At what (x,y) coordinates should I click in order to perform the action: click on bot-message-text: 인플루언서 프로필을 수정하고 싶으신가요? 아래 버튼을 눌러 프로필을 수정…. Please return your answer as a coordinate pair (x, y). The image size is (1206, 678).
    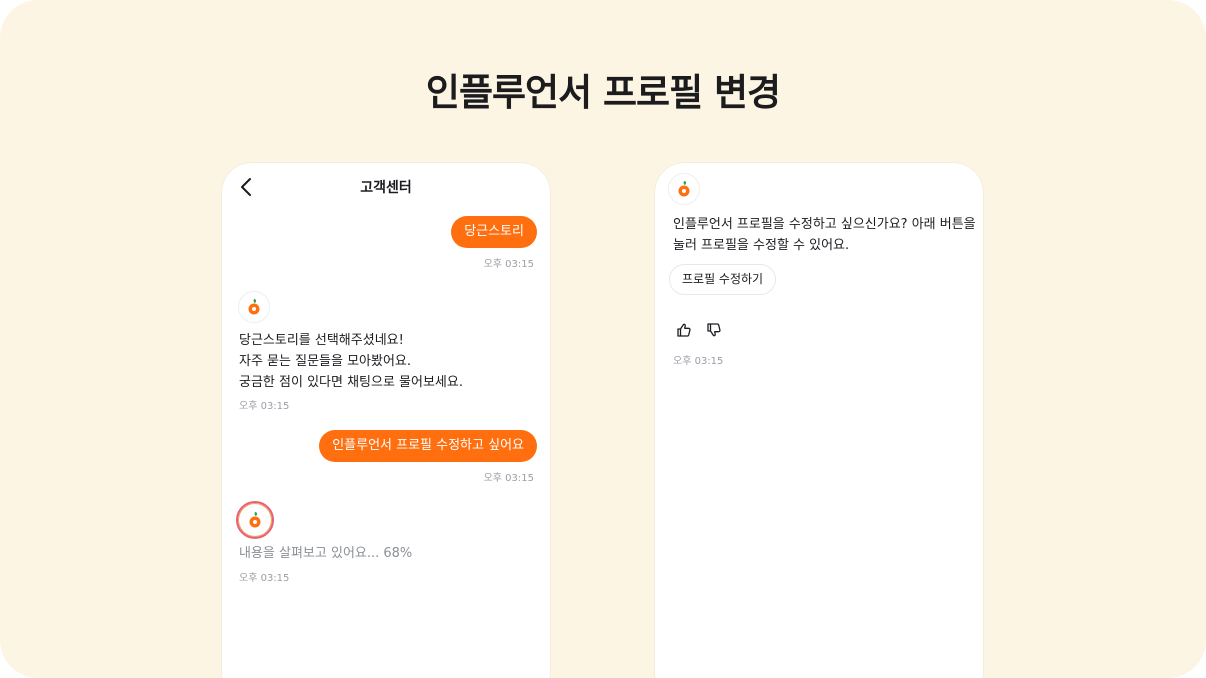
    Looking at the image, I should click on (824, 235).